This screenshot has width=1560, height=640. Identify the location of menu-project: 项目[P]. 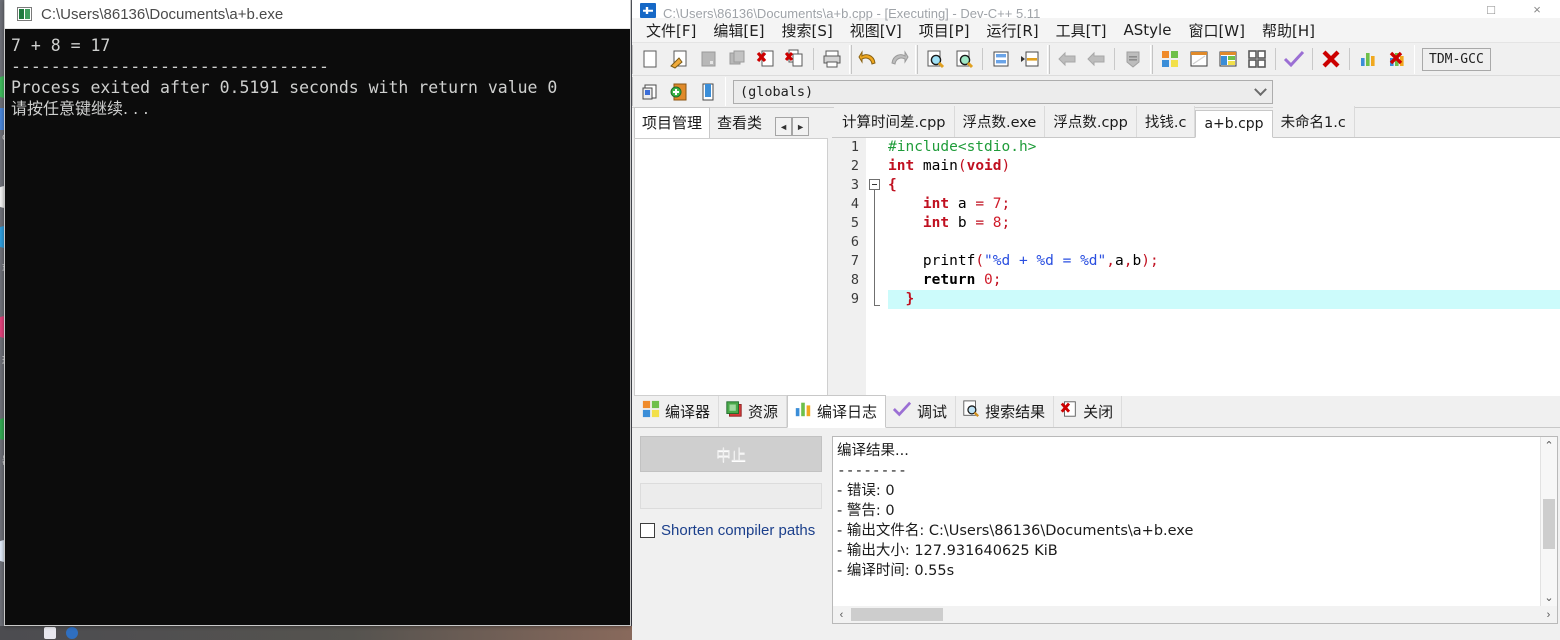
(944, 30).